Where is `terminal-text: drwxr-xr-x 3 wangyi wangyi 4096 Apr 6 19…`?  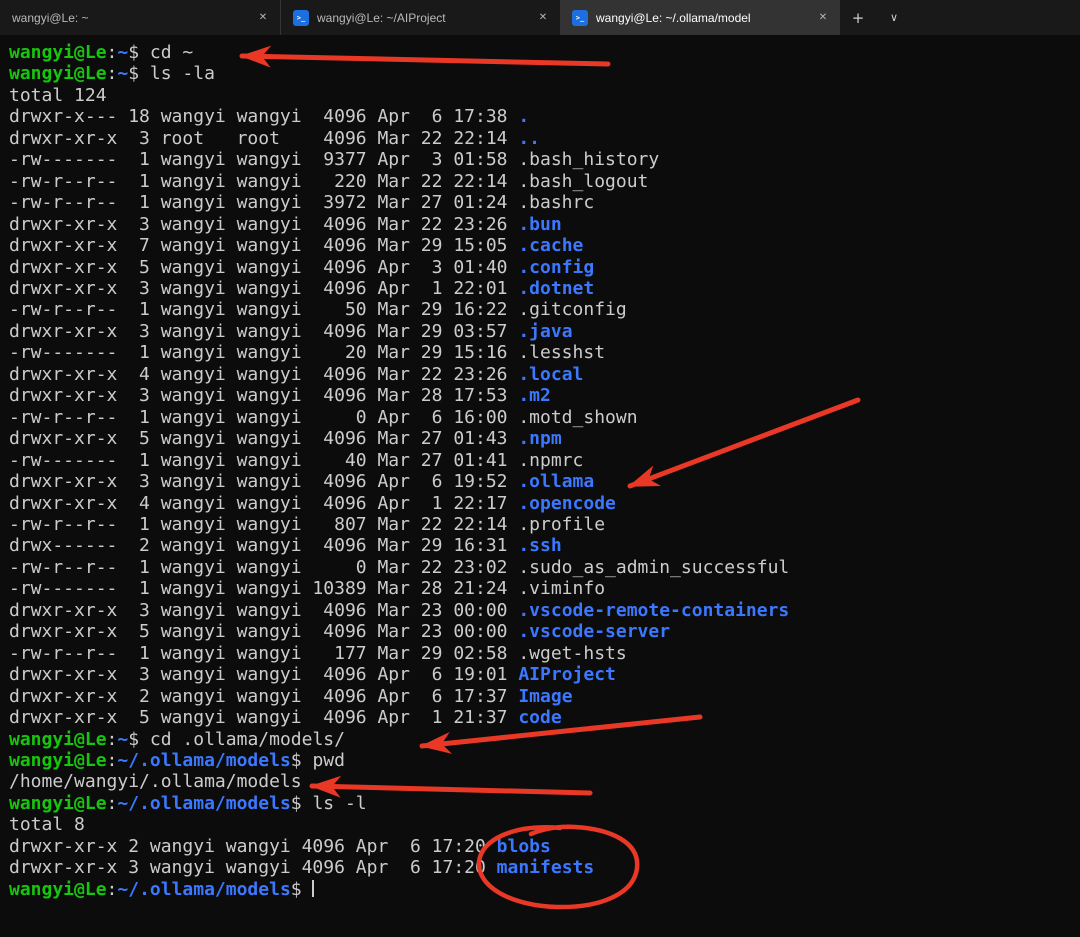 terminal-text: drwxr-xr-x 3 wangyi wangyi 4096 Apr 6 19… is located at coordinates (264, 675).